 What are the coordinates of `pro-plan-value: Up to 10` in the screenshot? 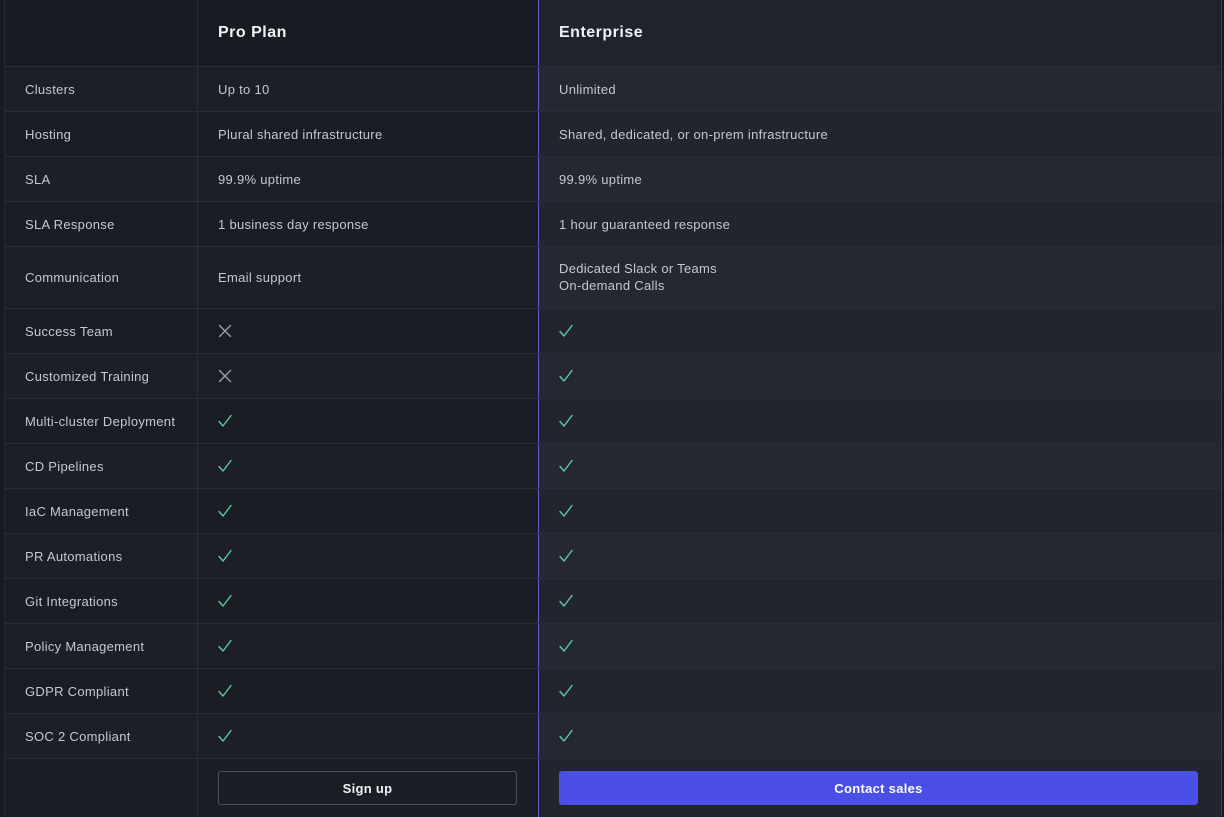 It's located at (244, 89).